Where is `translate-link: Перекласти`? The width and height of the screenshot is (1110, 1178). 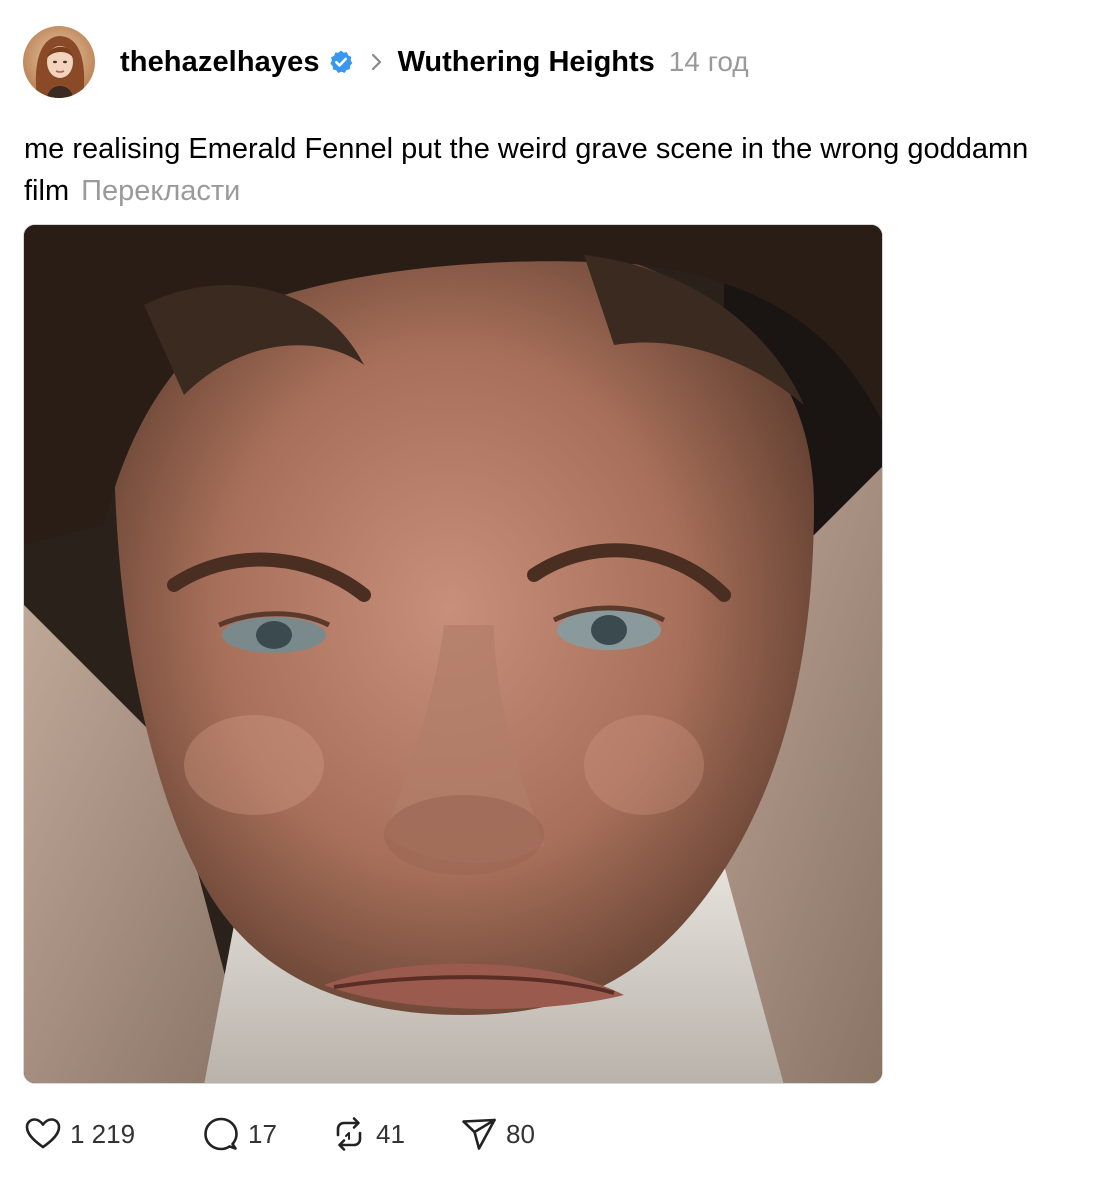
translate-link: Перекласти is located at coordinates (160, 191).